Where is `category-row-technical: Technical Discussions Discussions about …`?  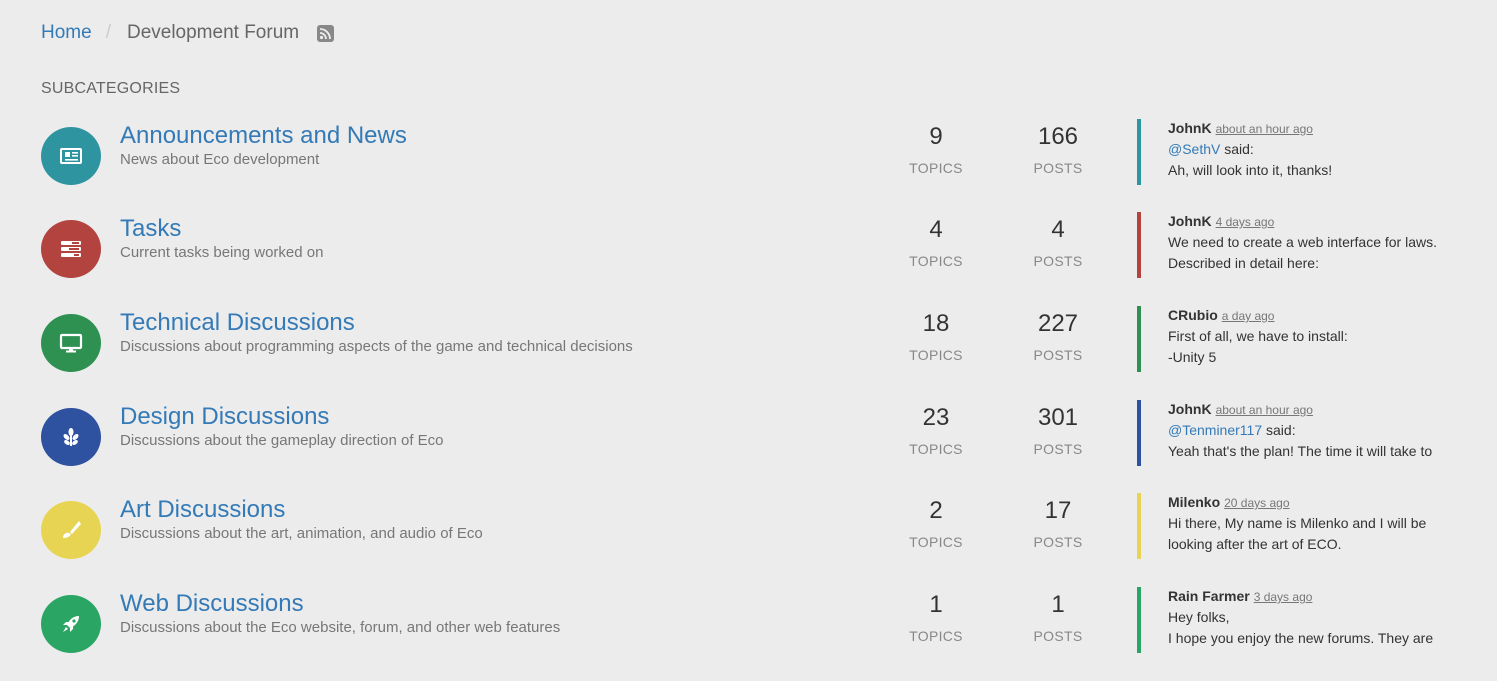
category-row-technical: Technical Discussions Discussions about … is located at coordinates (748, 341).